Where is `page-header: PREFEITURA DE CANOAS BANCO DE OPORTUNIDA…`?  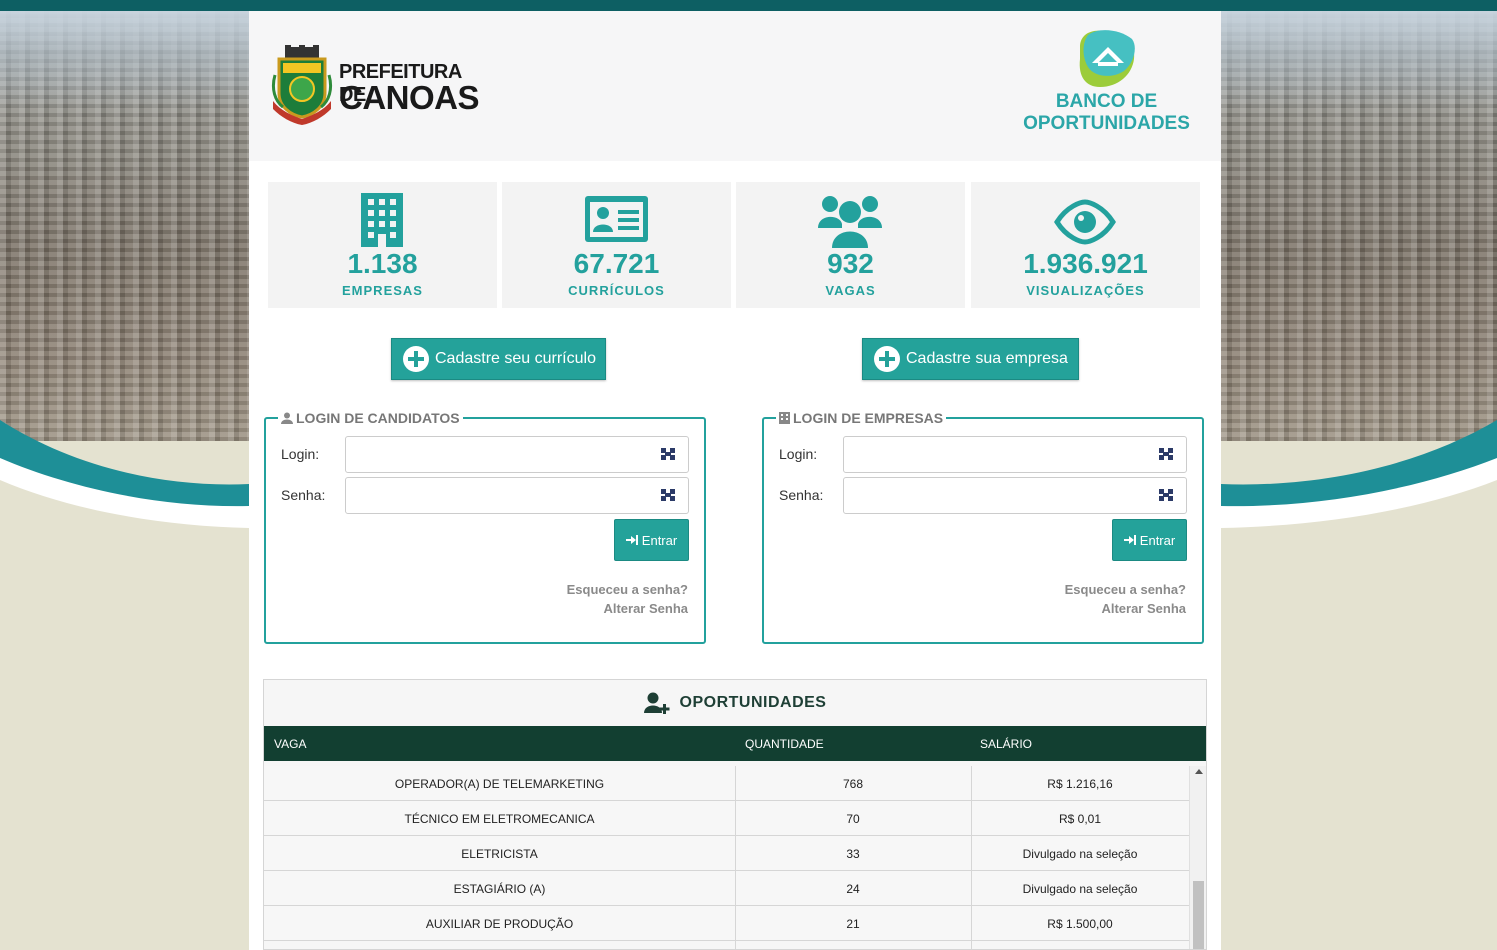
page-header: PREFEITURA DE CANOAS BANCO DE OPORTUNIDA… is located at coordinates (735, 86).